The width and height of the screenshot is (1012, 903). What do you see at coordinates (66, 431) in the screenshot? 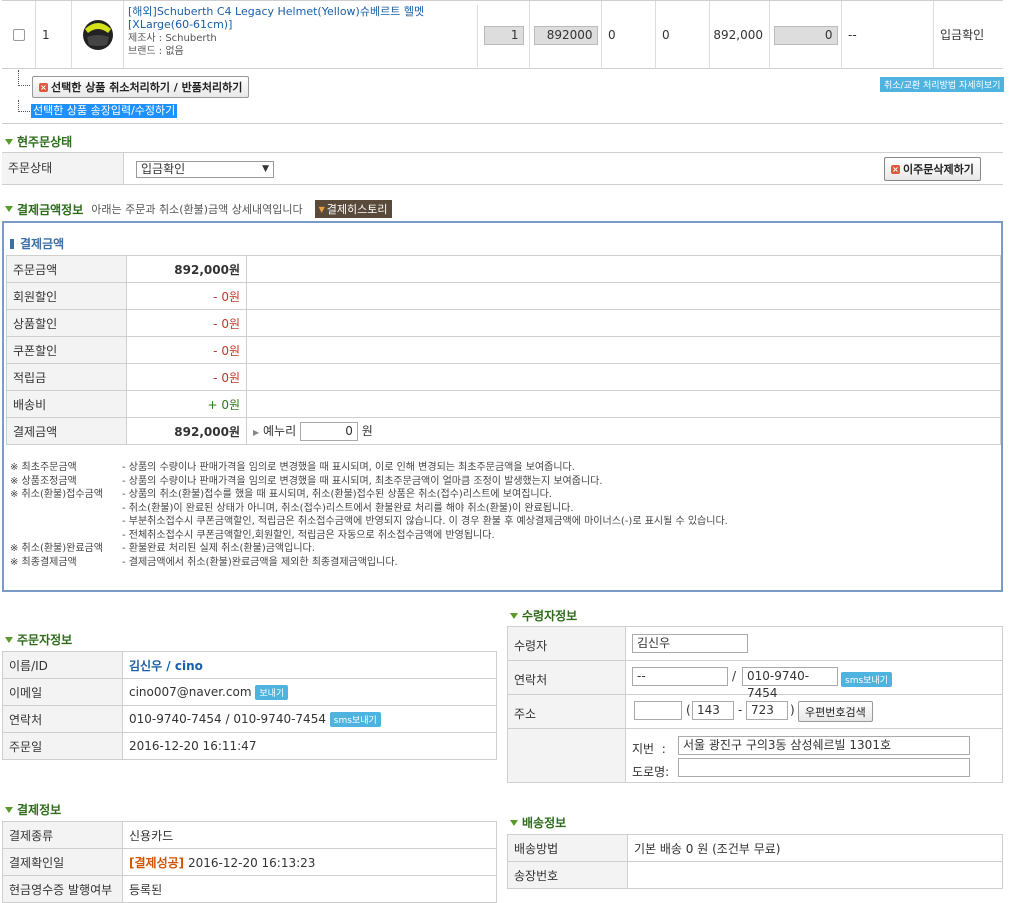
I see `payment-row-label: 결제금액` at bounding box center [66, 431].